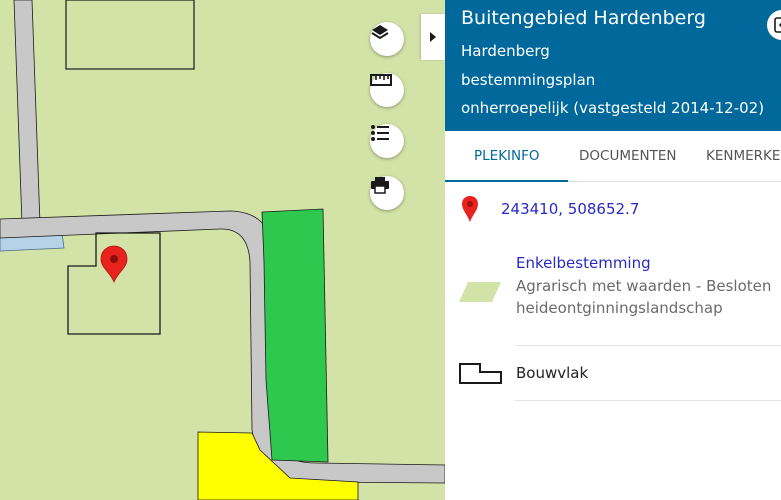 The height and width of the screenshot is (500, 781). I want to click on tab-plekinfo: PLEKINFO, so click(506, 156).